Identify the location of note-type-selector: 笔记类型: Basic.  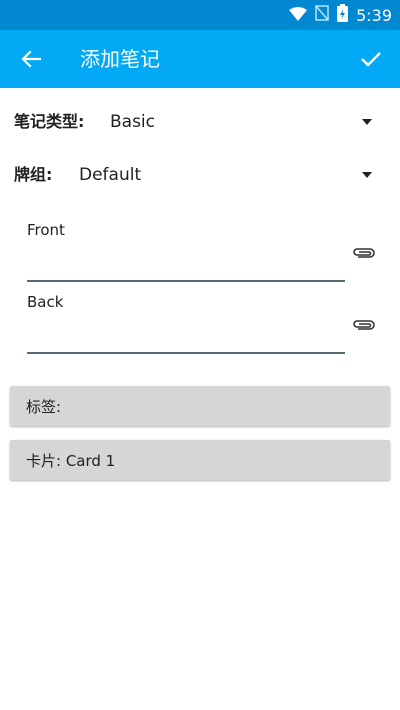
(200, 122).